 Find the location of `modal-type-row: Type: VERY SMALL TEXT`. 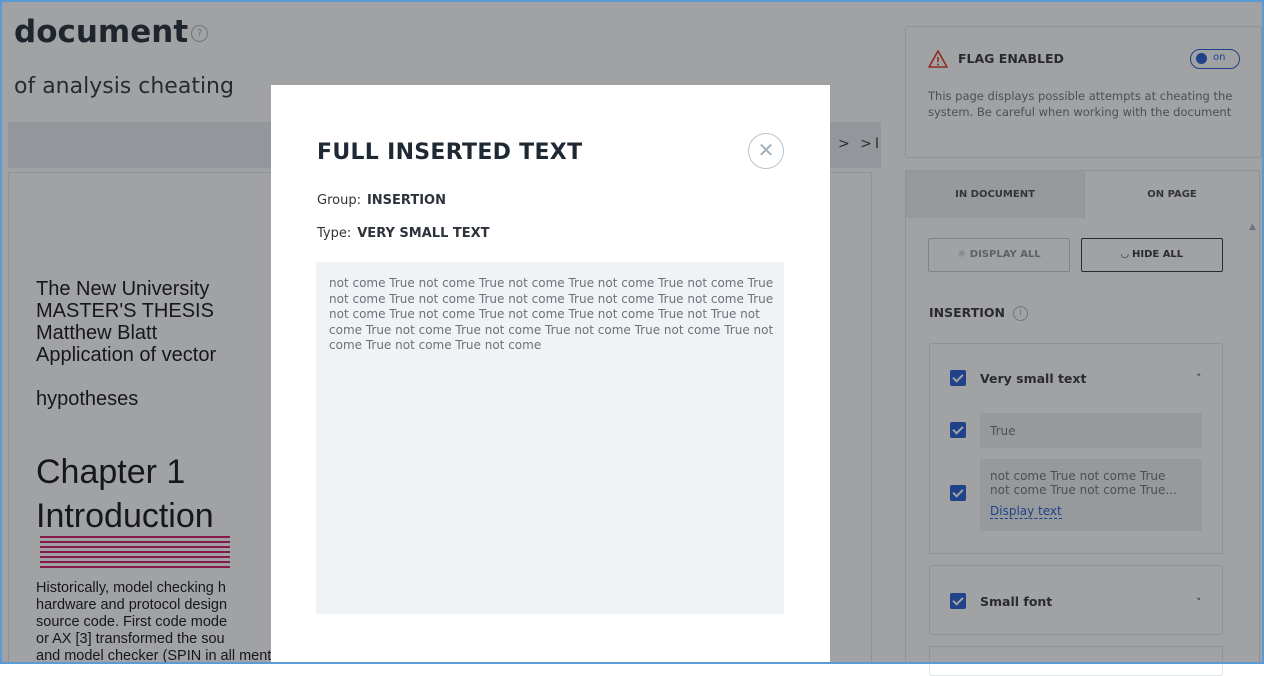

modal-type-row: Type: VERY SMALL TEXT is located at coordinates (403, 233).